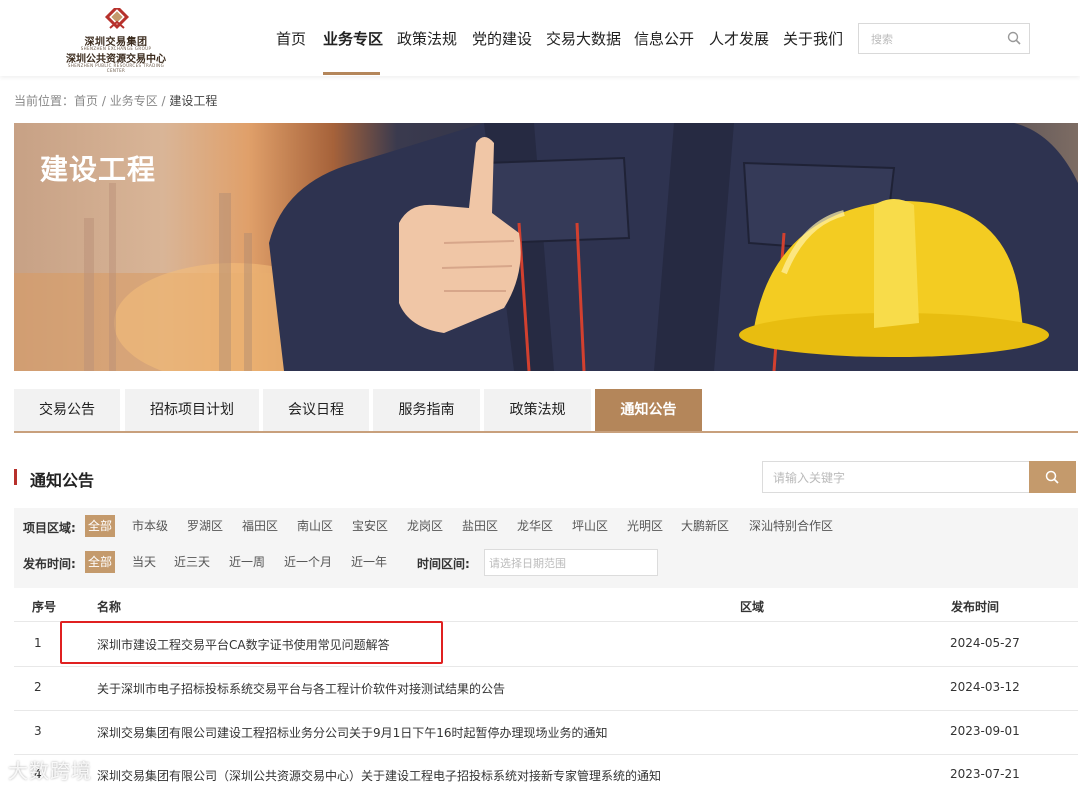 The width and height of the screenshot is (1080, 797). I want to click on keyword-input, so click(894, 478).